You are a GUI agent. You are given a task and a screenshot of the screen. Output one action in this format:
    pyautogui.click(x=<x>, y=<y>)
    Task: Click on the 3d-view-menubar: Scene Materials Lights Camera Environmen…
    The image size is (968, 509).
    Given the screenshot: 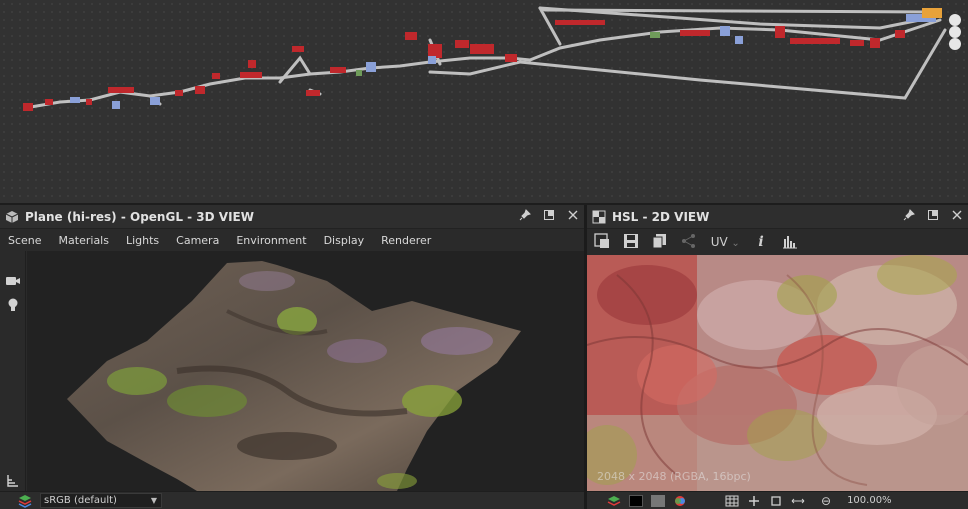 What is the action you would take?
    pyautogui.click(x=292, y=240)
    